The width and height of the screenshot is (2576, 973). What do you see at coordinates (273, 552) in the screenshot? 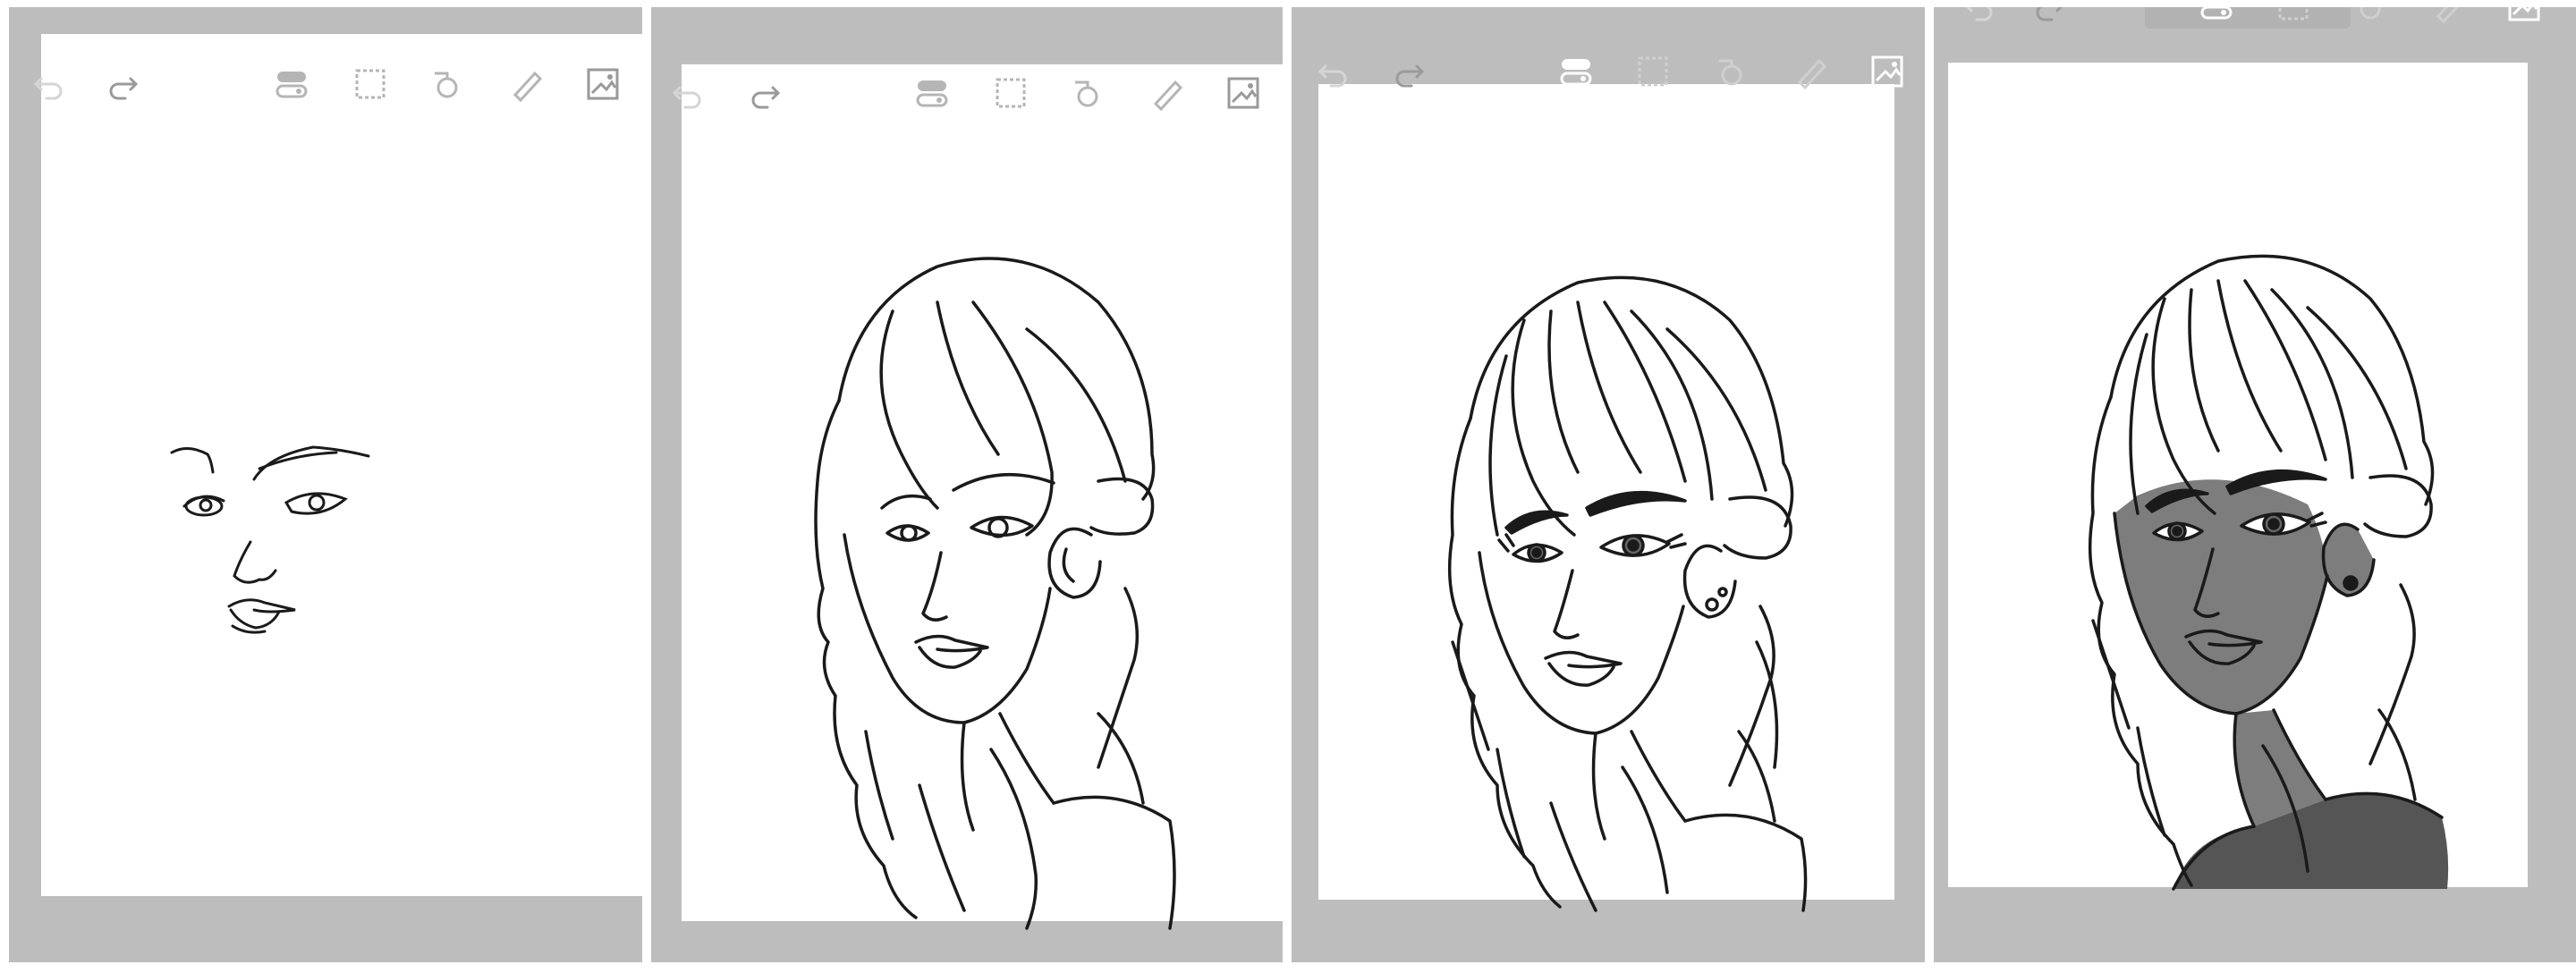
I see `face-sketch-stage1` at bounding box center [273, 552].